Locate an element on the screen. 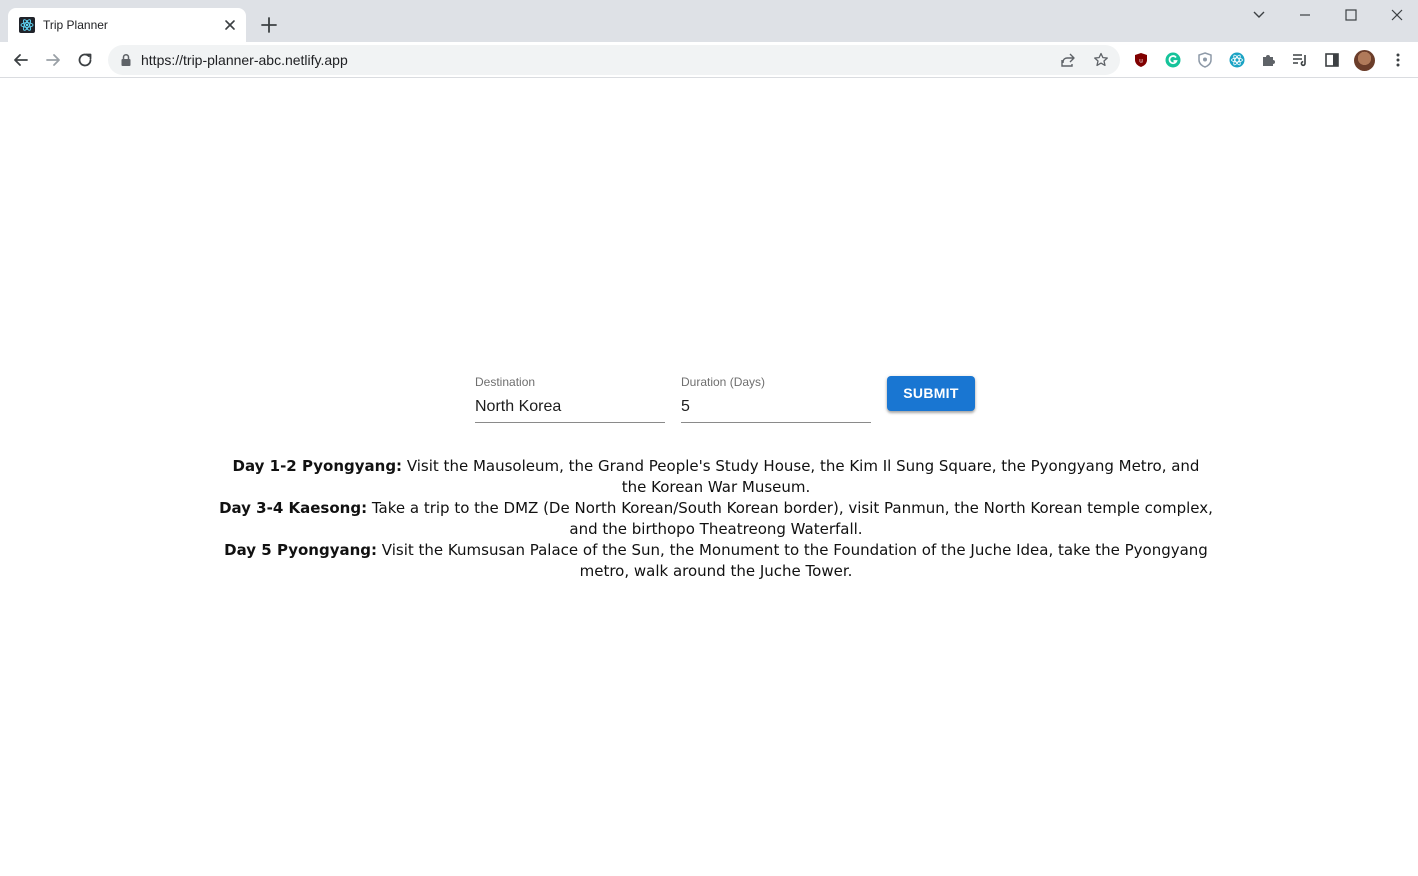 This screenshot has height=876, width=1418. url-text: https://trip-planner-abc.netlify.app is located at coordinates (244, 60).